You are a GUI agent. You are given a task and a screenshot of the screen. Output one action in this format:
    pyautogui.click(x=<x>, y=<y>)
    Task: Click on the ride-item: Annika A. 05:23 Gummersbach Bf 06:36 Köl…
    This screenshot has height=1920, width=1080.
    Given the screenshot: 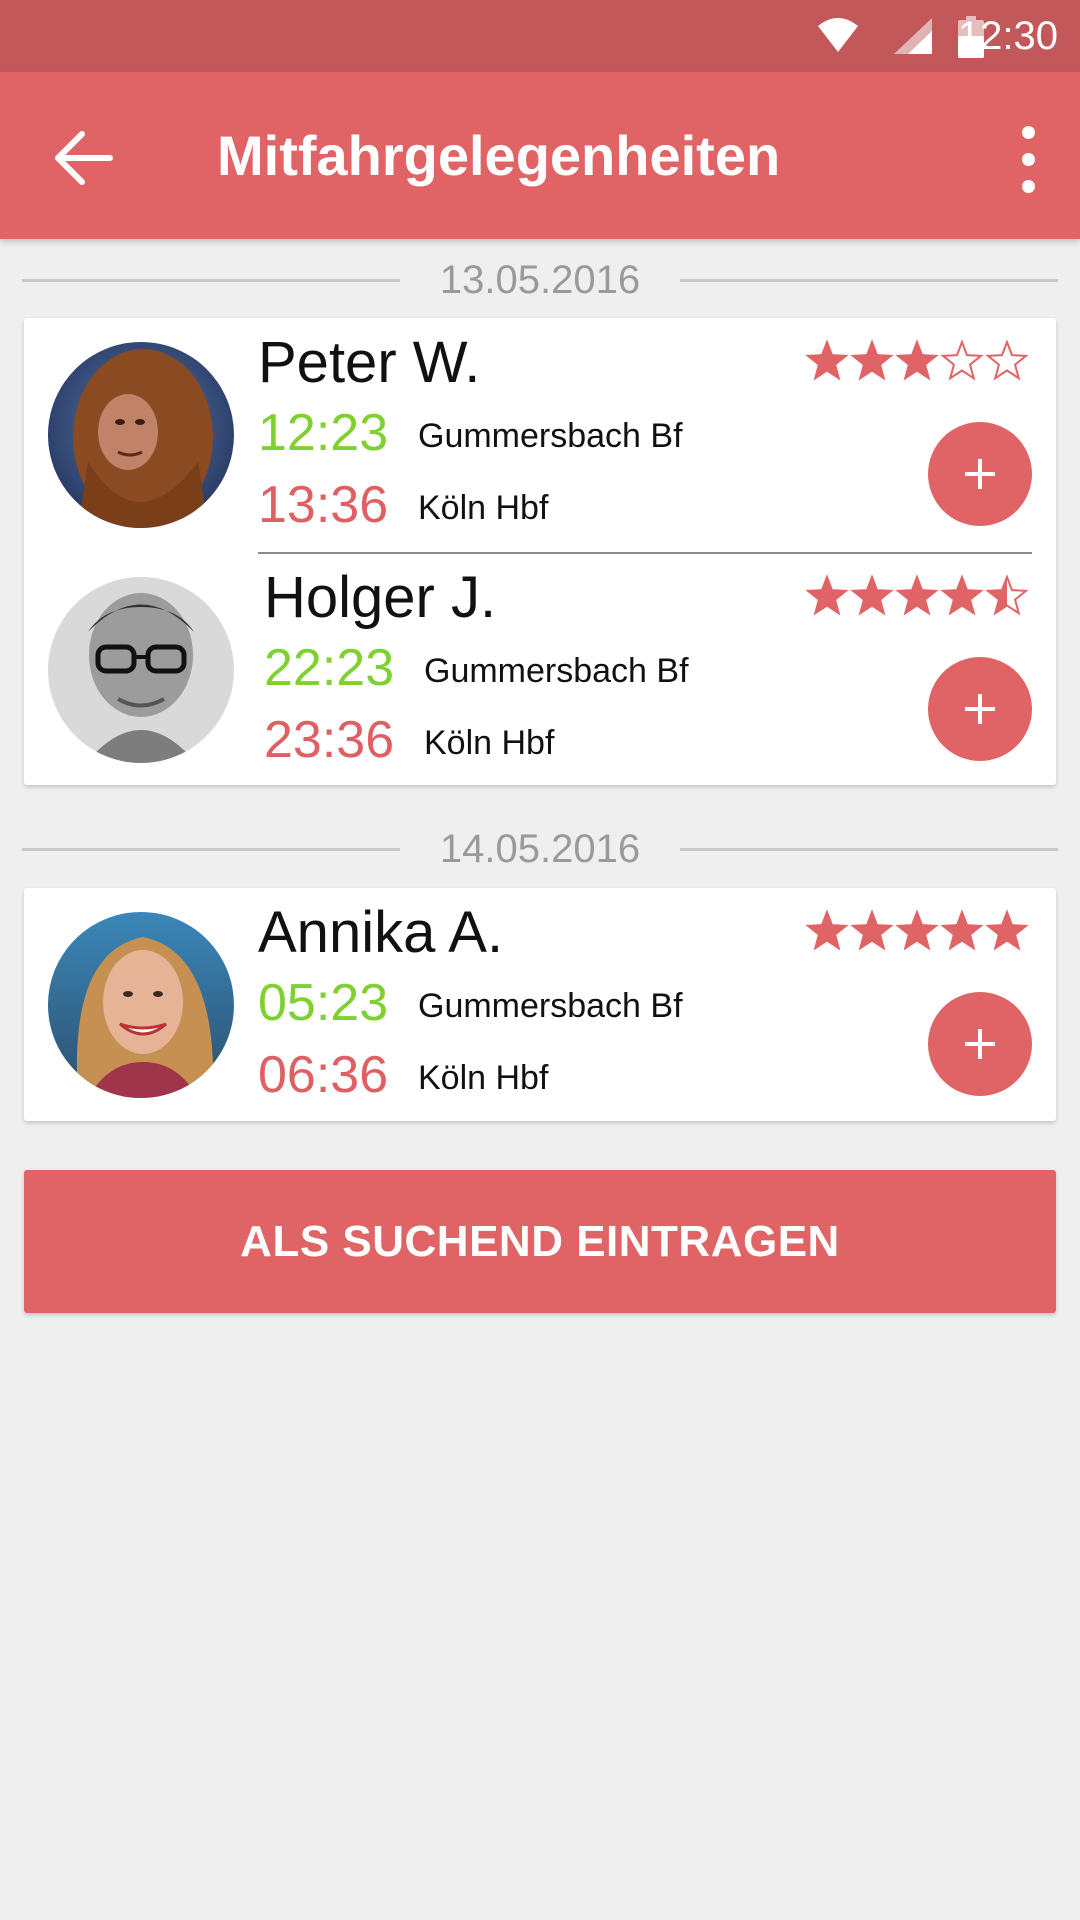 What is the action you would take?
    pyautogui.click(x=540, y=1003)
    